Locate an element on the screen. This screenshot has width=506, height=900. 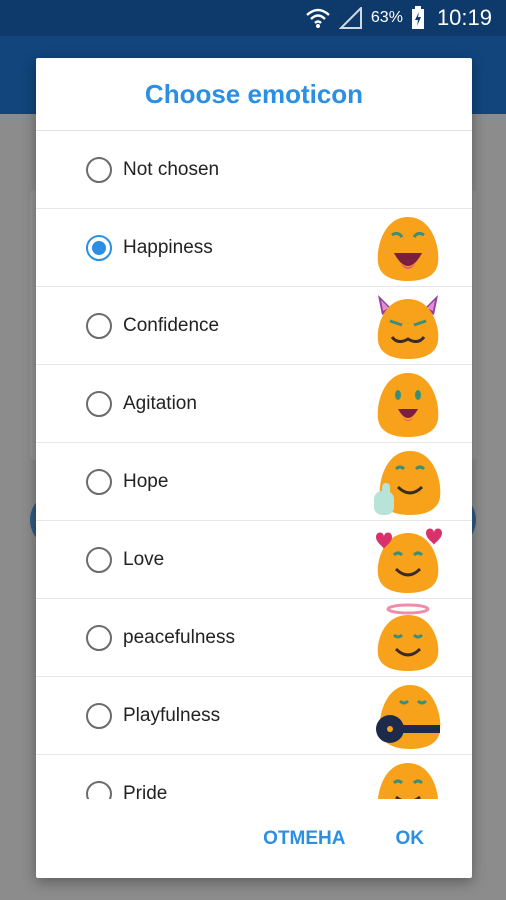
dialog-title: Choose emoticon is located at coordinates (254, 94).